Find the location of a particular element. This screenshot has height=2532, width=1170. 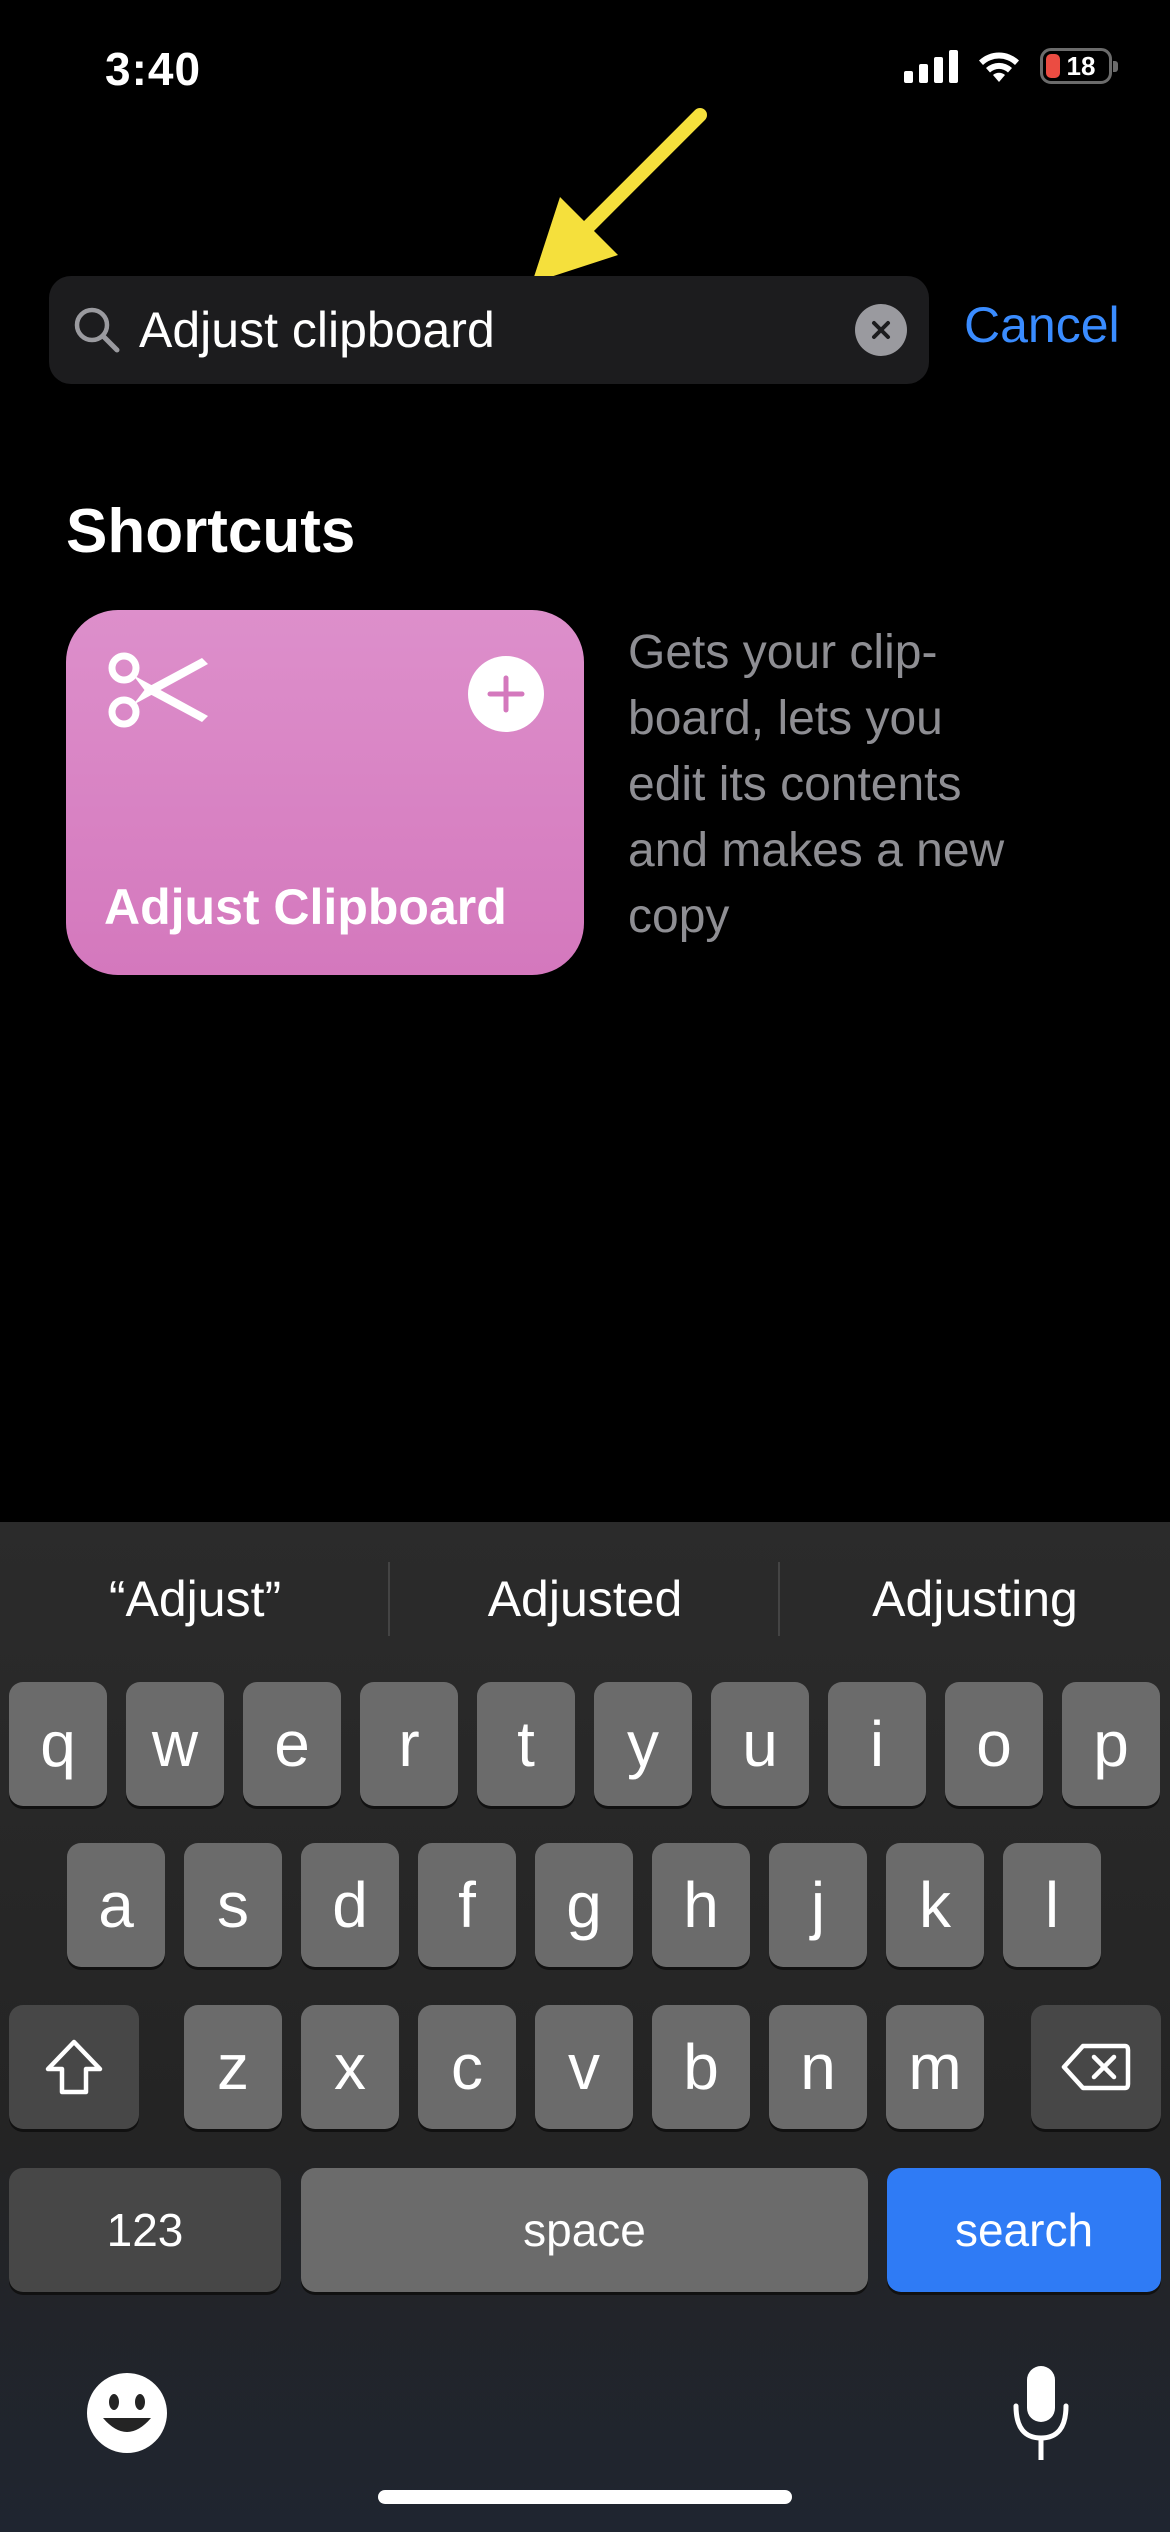

add-shortcut-button is located at coordinates (506, 694).